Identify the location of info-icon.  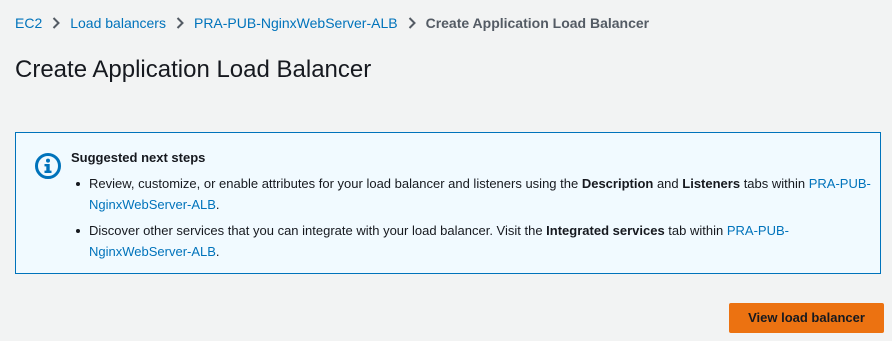
(48, 166).